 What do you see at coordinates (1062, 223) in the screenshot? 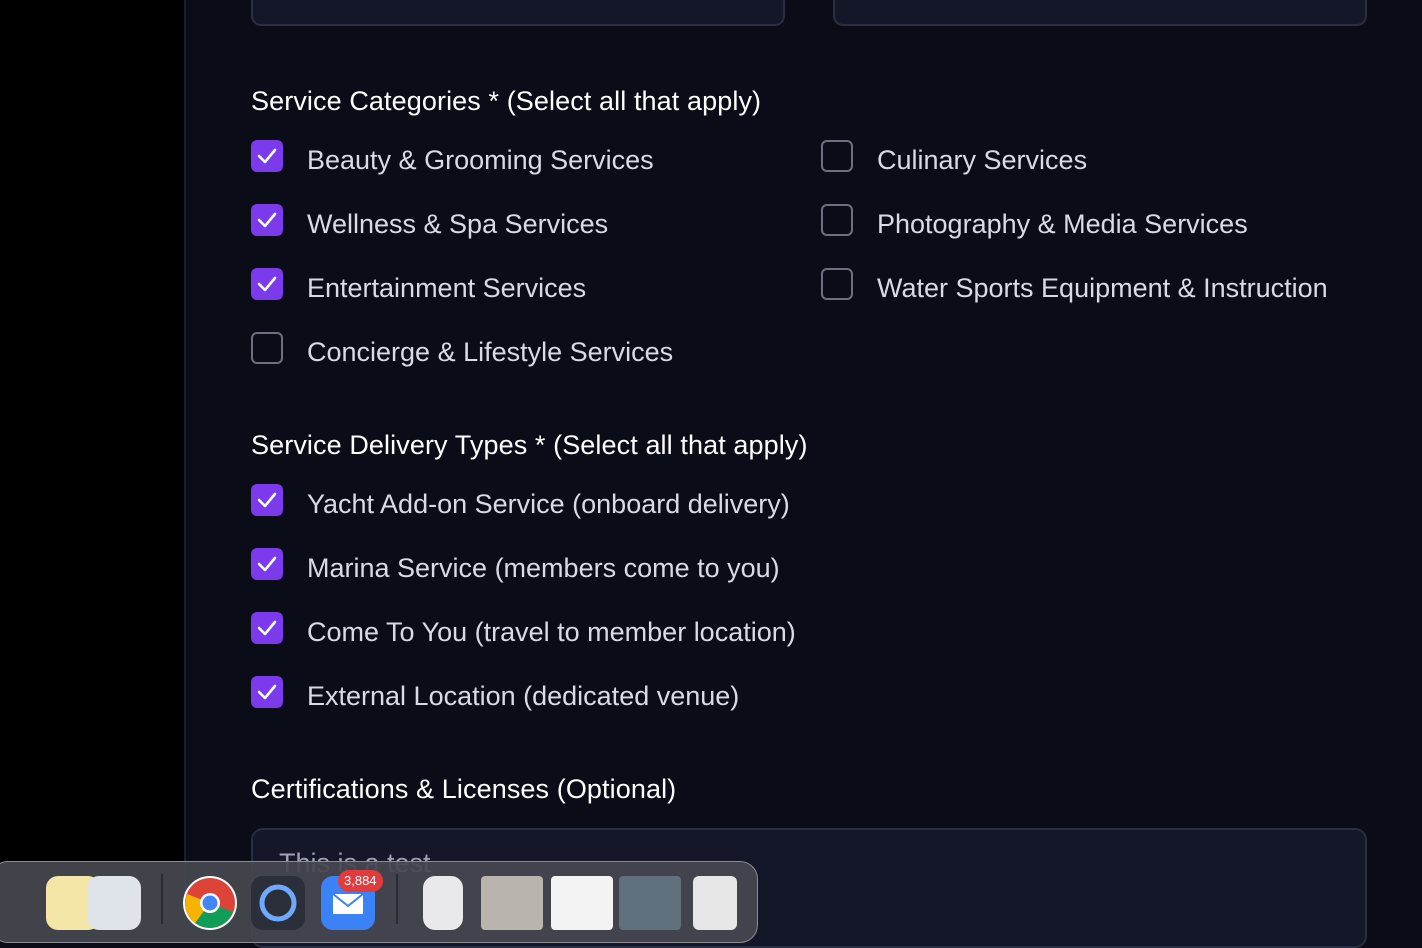
I see `option-label: Photography & Media Services` at bounding box center [1062, 223].